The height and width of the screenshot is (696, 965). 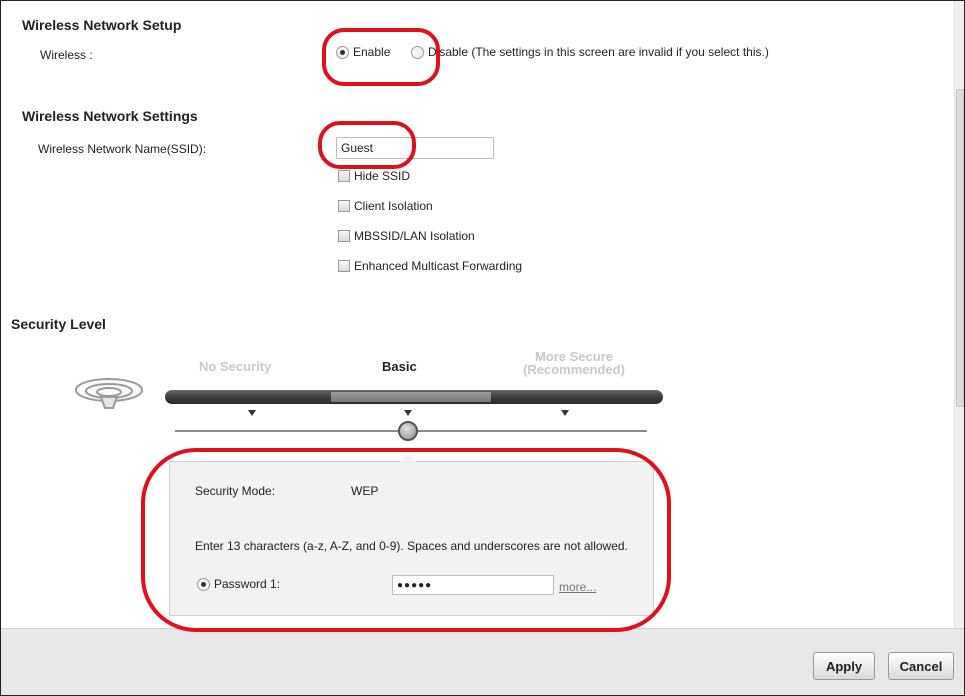 I want to click on hide-ssid-label: Hide SSID, so click(x=382, y=176).